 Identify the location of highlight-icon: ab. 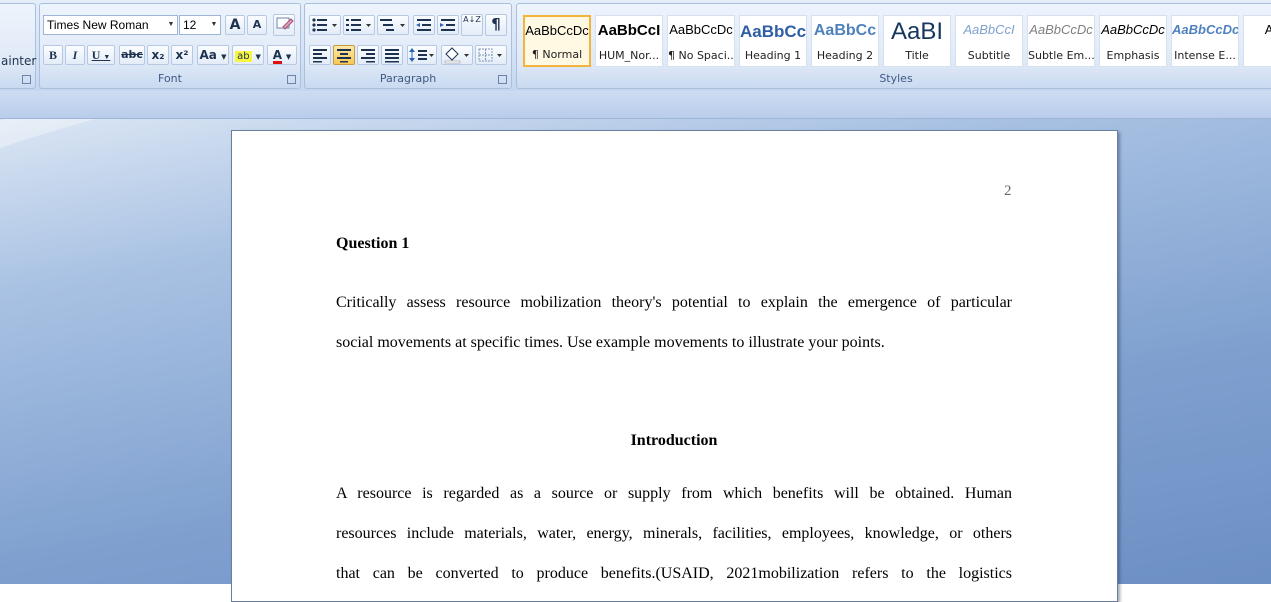
(243, 56).